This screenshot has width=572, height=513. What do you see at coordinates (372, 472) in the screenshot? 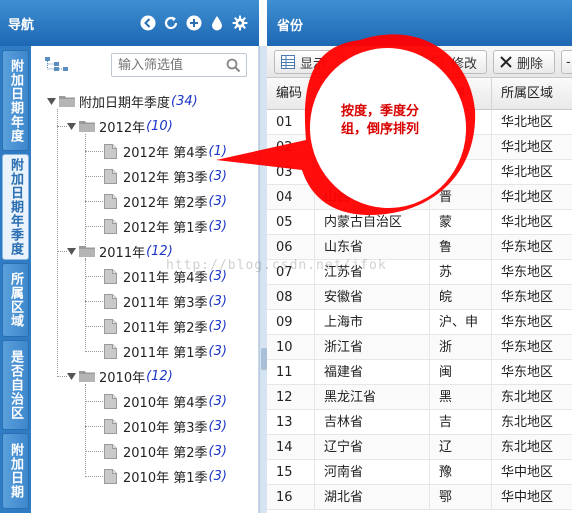
I see `cell-name: 河南省` at bounding box center [372, 472].